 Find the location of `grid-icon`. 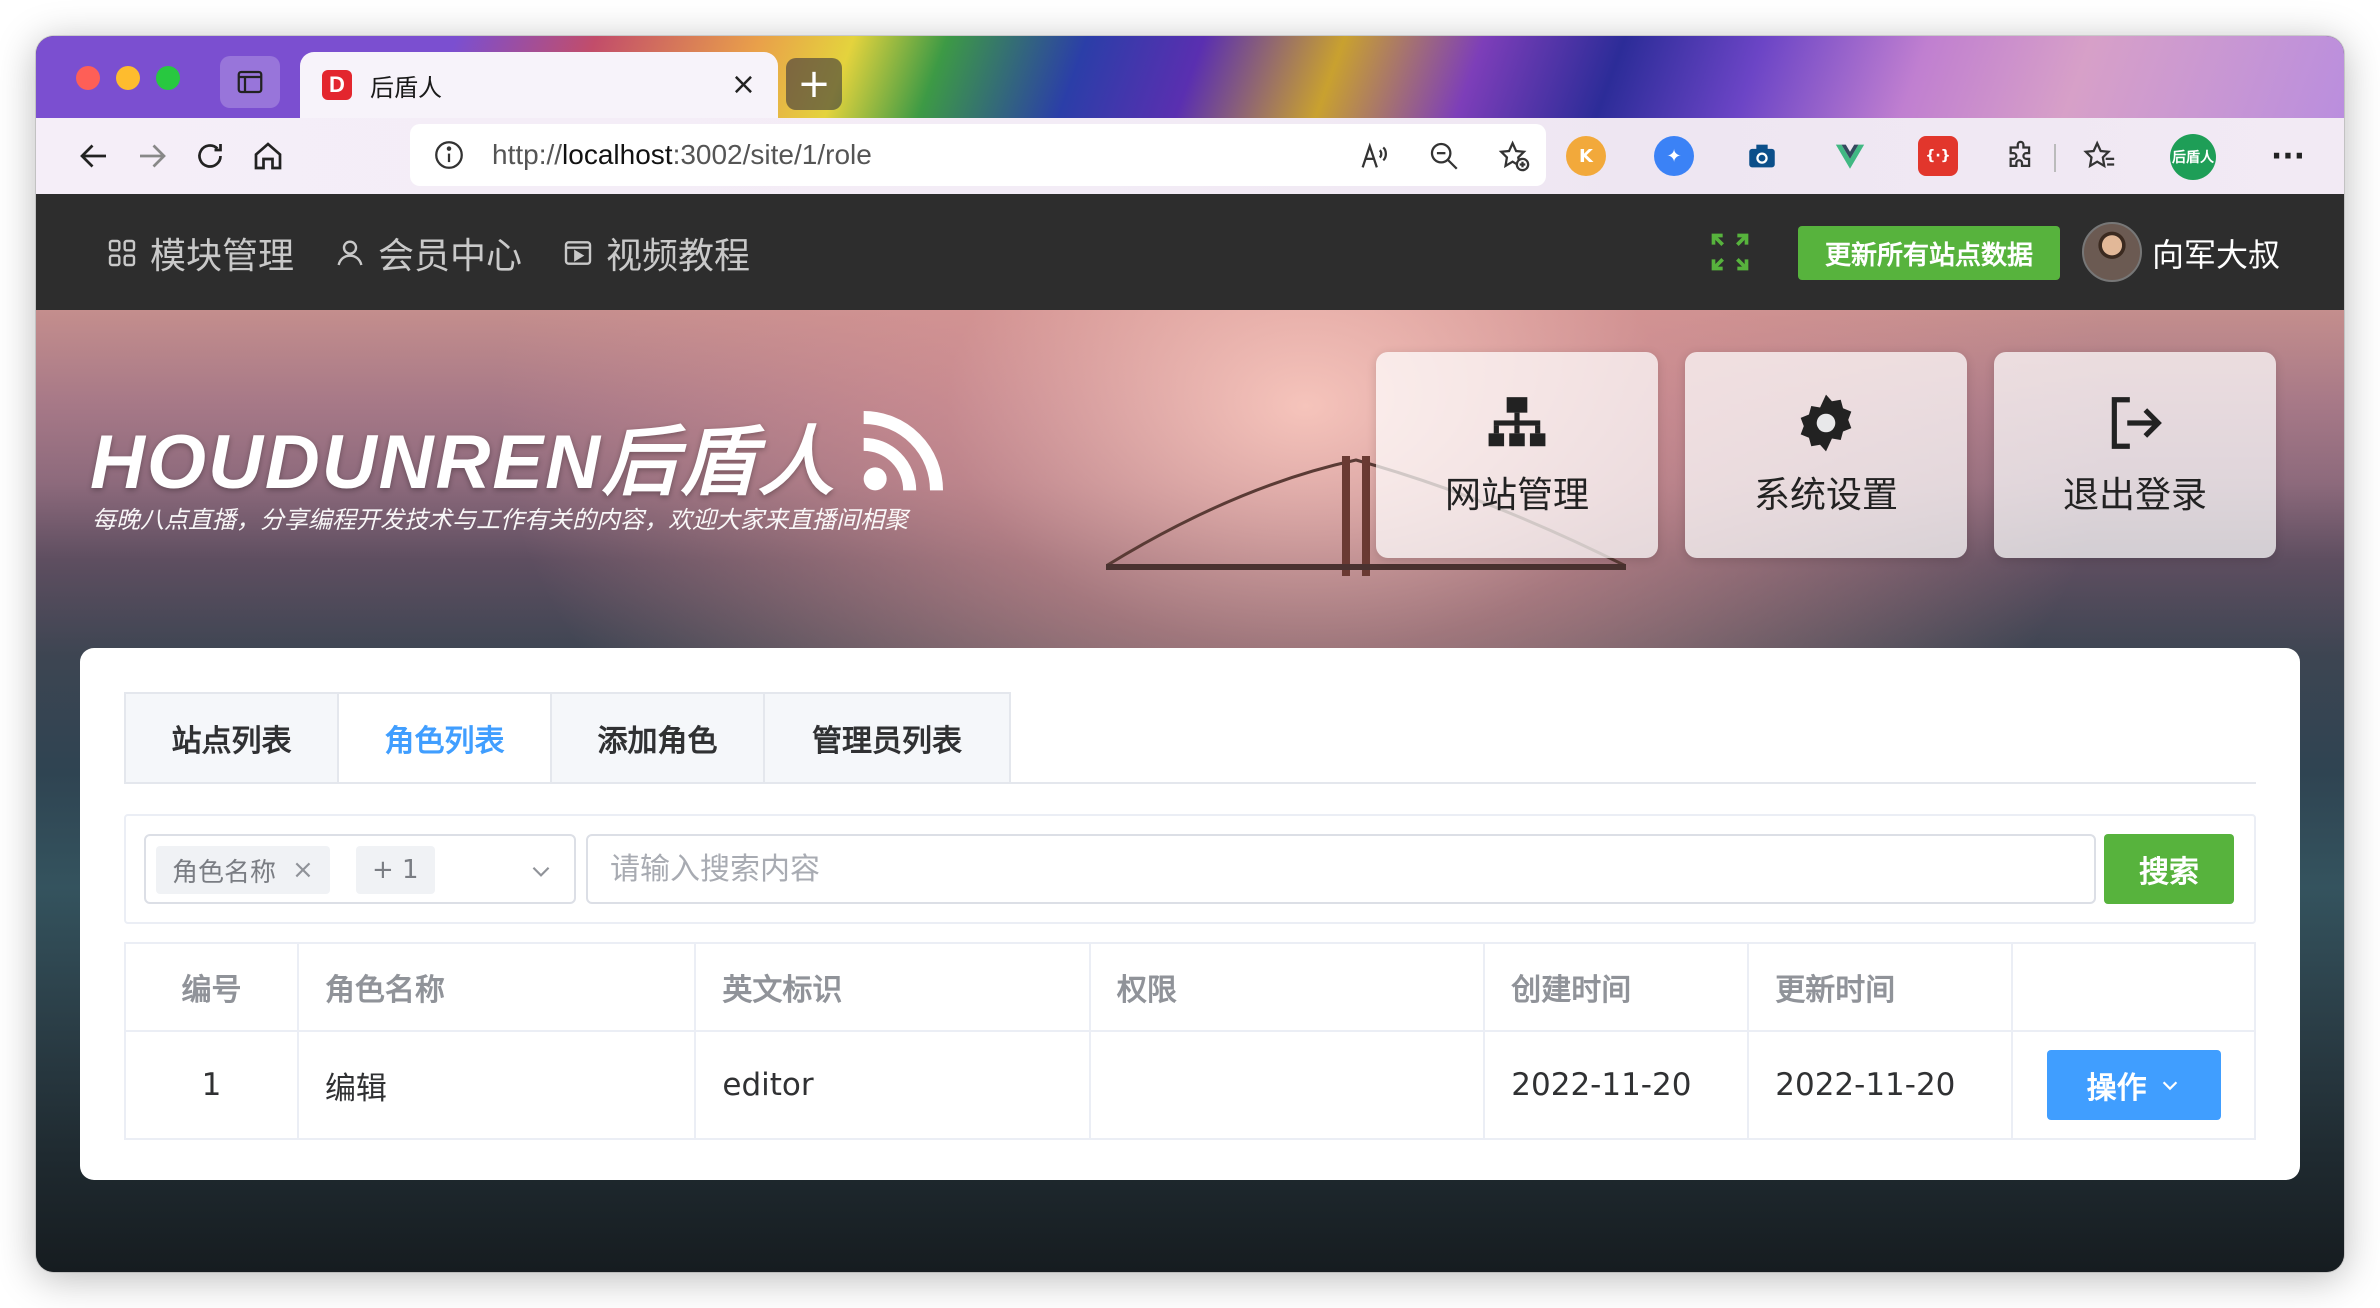

grid-icon is located at coordinates (122, 253).